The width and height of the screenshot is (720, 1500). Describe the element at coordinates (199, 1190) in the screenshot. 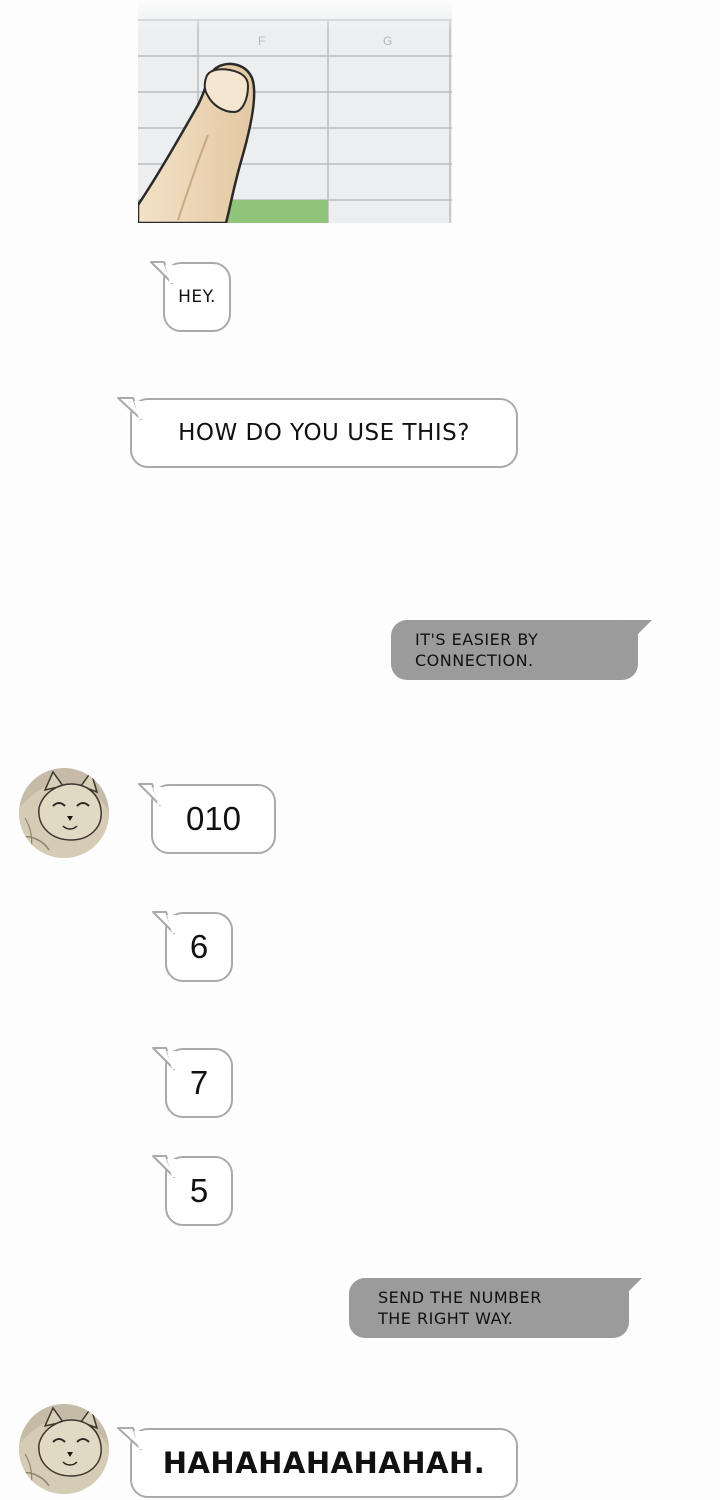

I see `message-text: 5` at that location.